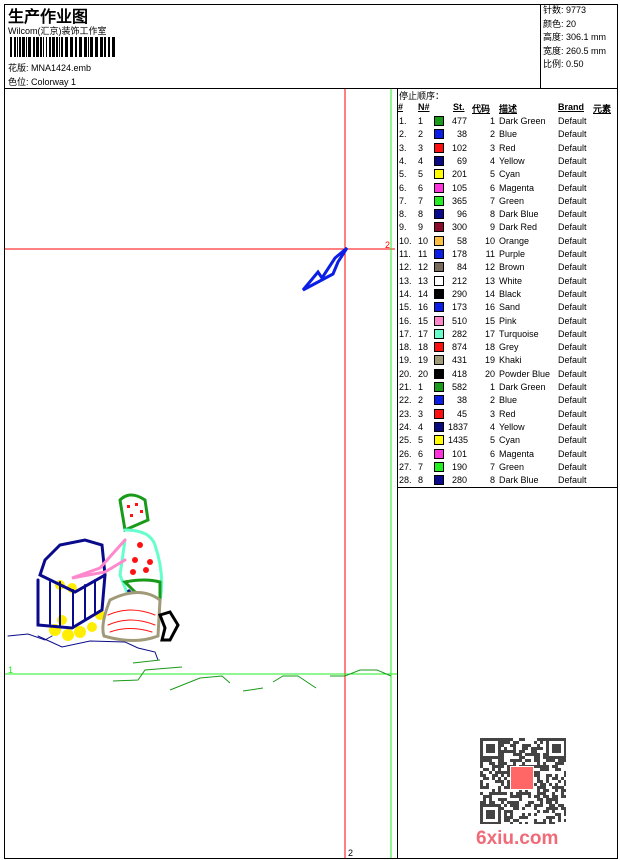 The height and width of the screenshot is (860, 620). Describe the element at coordinates (421, 400) in the screenshot. I see `needle-number: 2` at that location.